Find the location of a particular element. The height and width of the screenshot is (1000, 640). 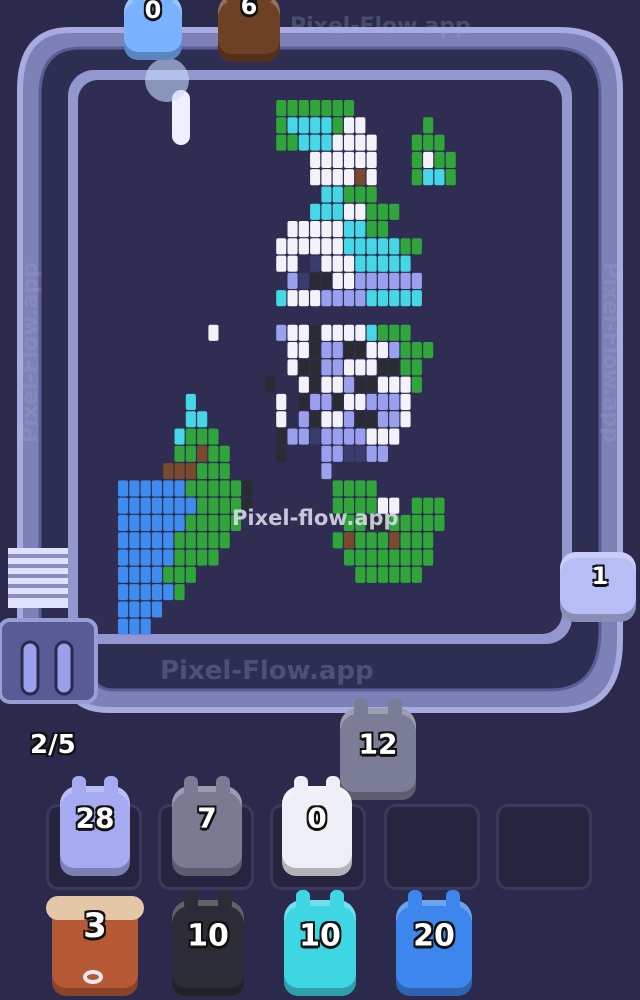

shooter-top-brown is located at coordinates (249, 31).